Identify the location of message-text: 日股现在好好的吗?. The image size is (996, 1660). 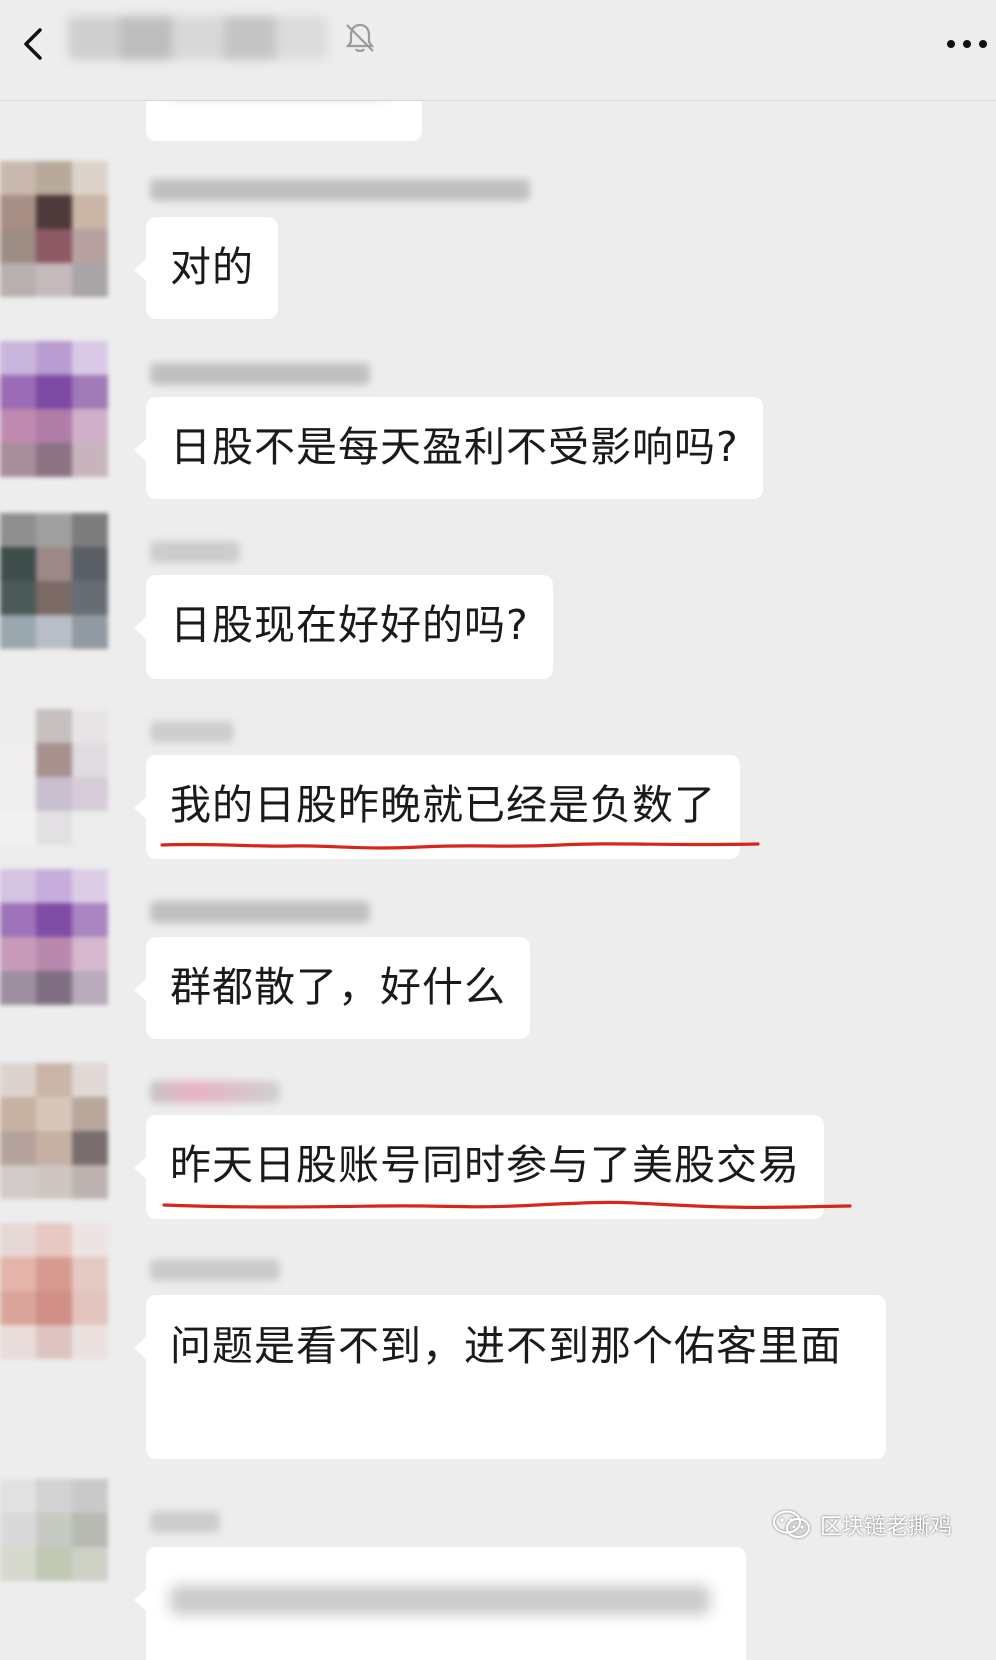
(349, 625).